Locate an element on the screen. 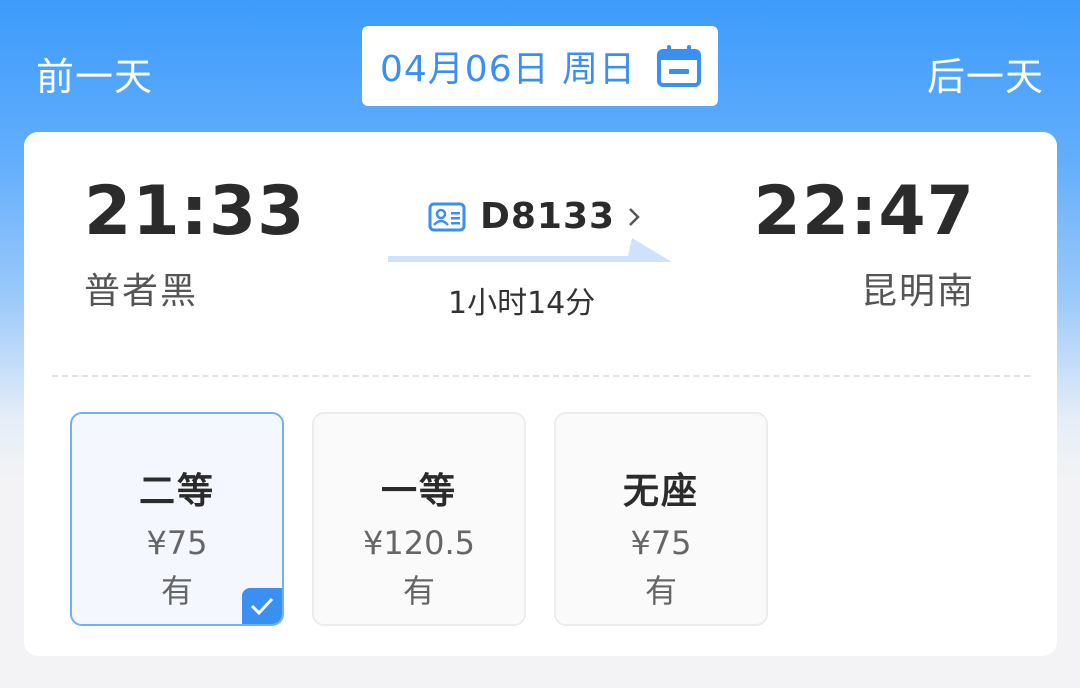  travel-duration: 1小时14分 is located at coordinates (522, 303).